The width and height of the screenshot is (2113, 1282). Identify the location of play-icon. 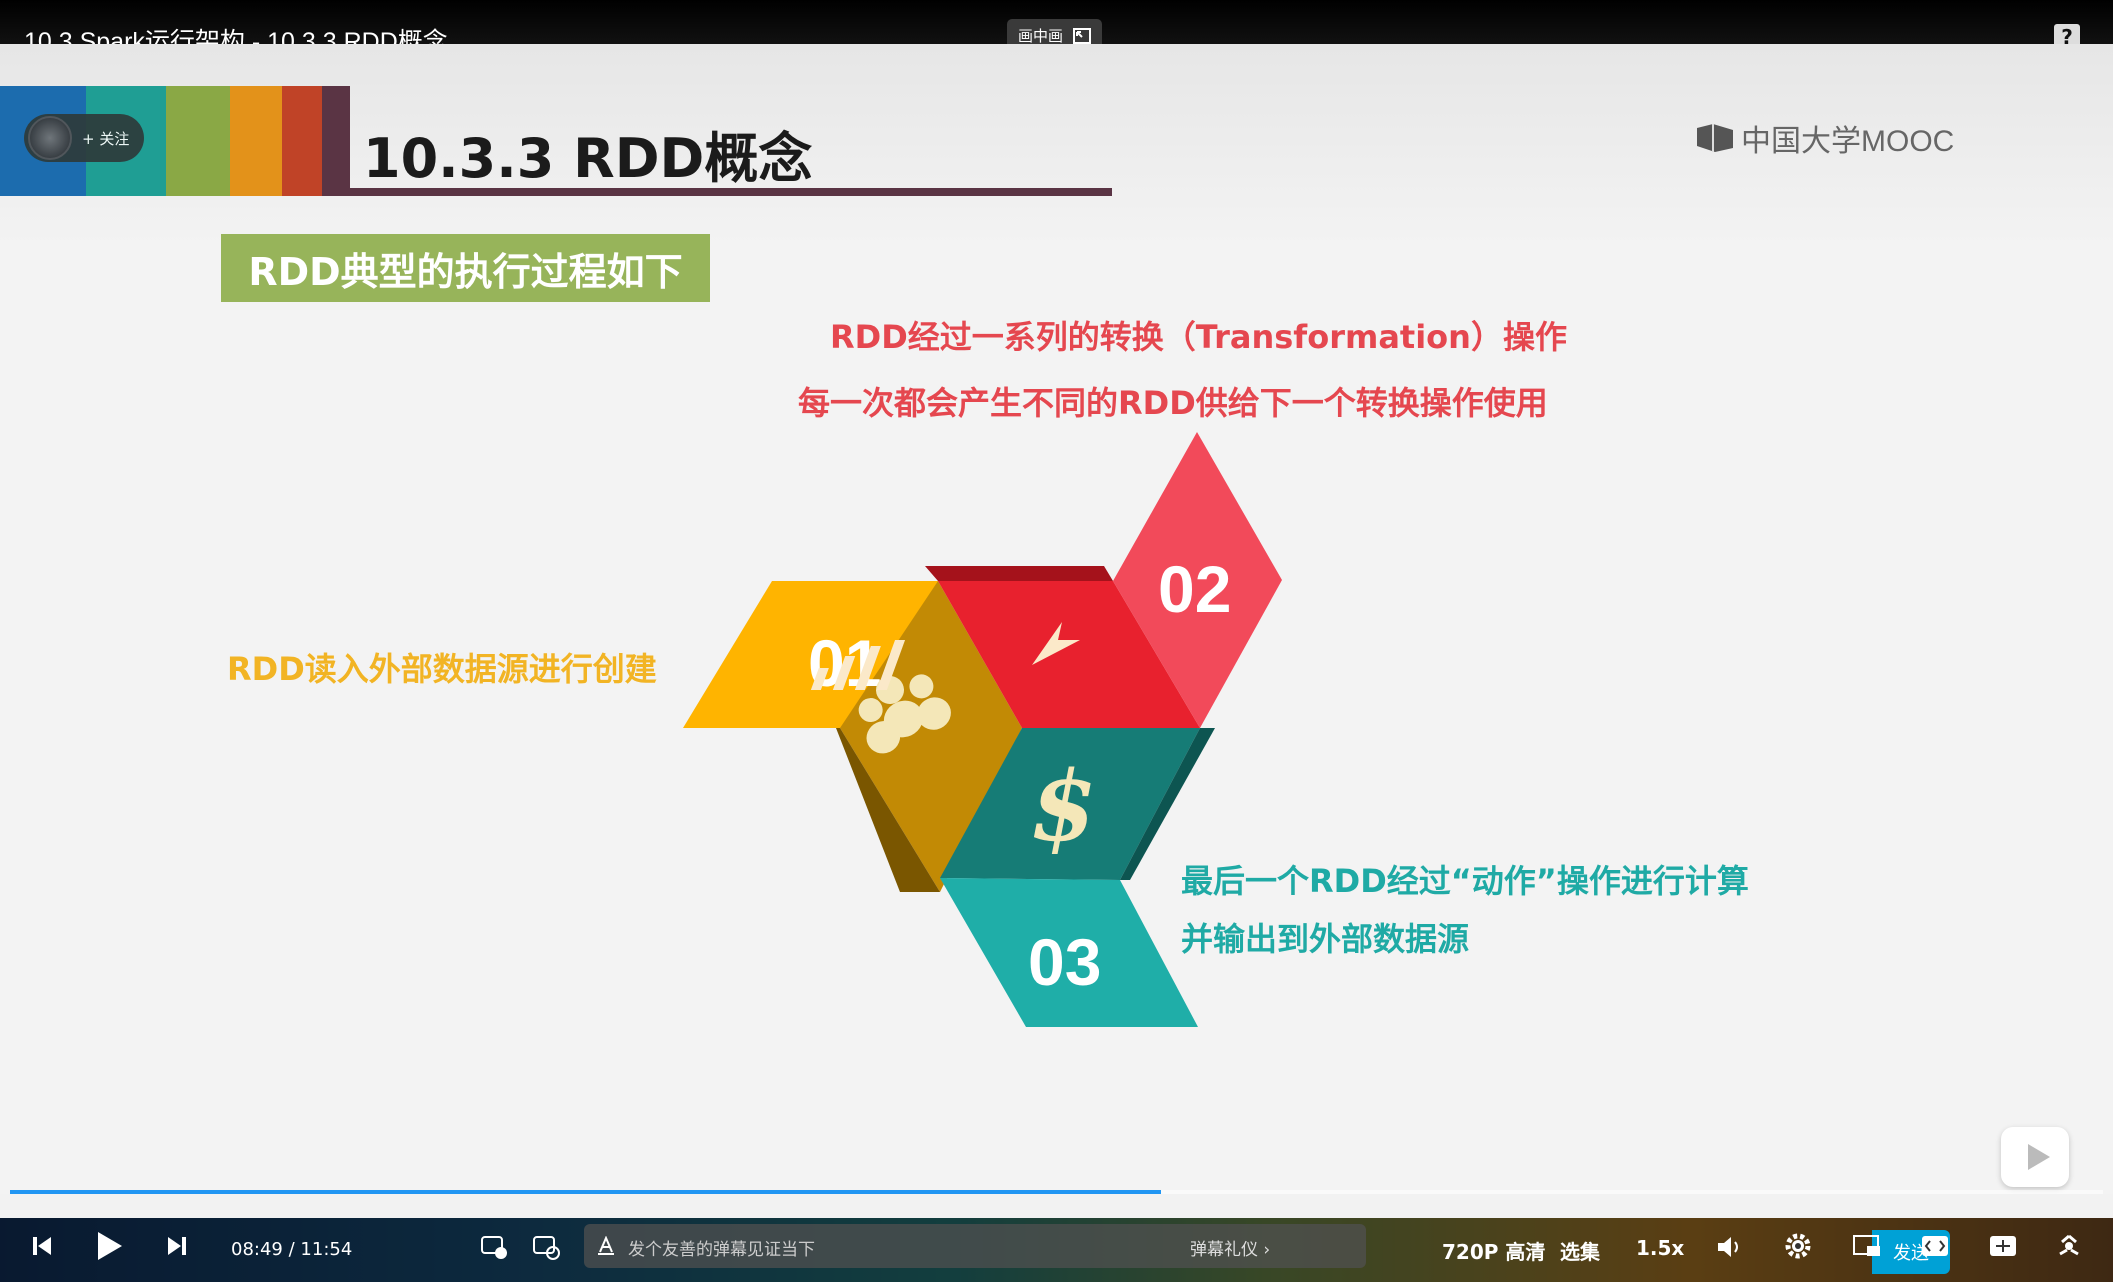
(109, 1246).